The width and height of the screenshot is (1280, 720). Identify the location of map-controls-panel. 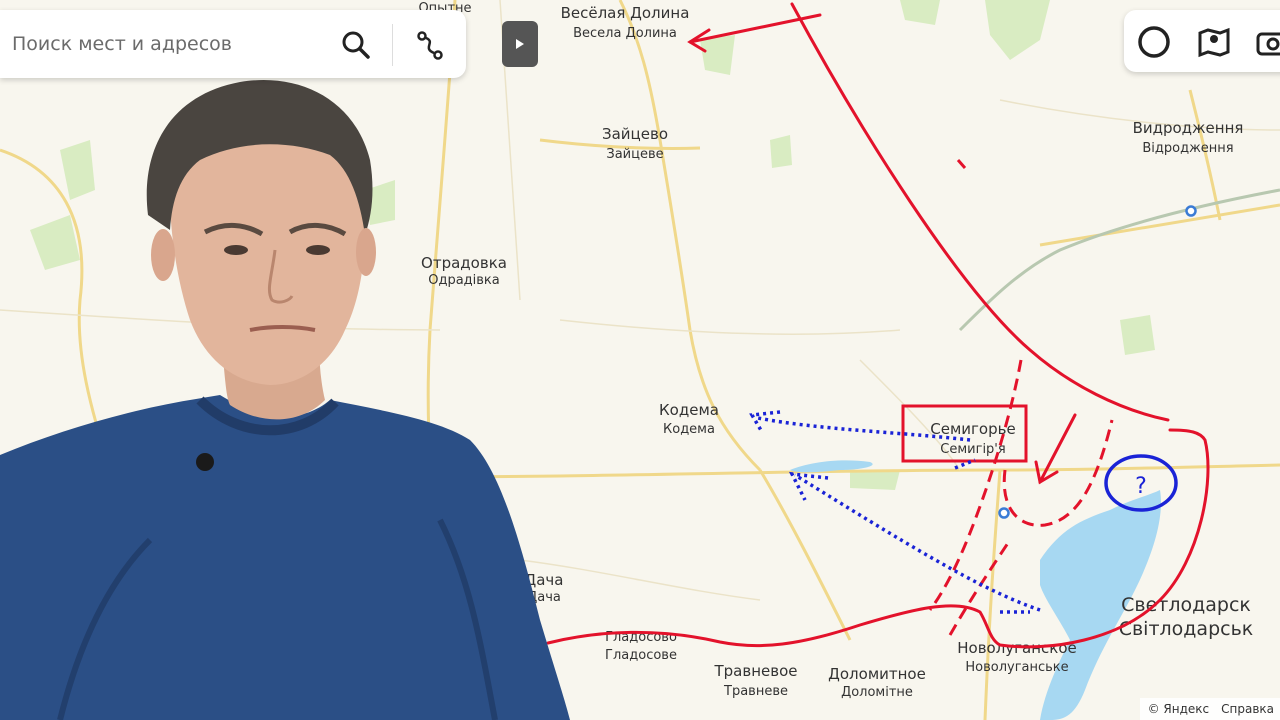
(1202, 41).